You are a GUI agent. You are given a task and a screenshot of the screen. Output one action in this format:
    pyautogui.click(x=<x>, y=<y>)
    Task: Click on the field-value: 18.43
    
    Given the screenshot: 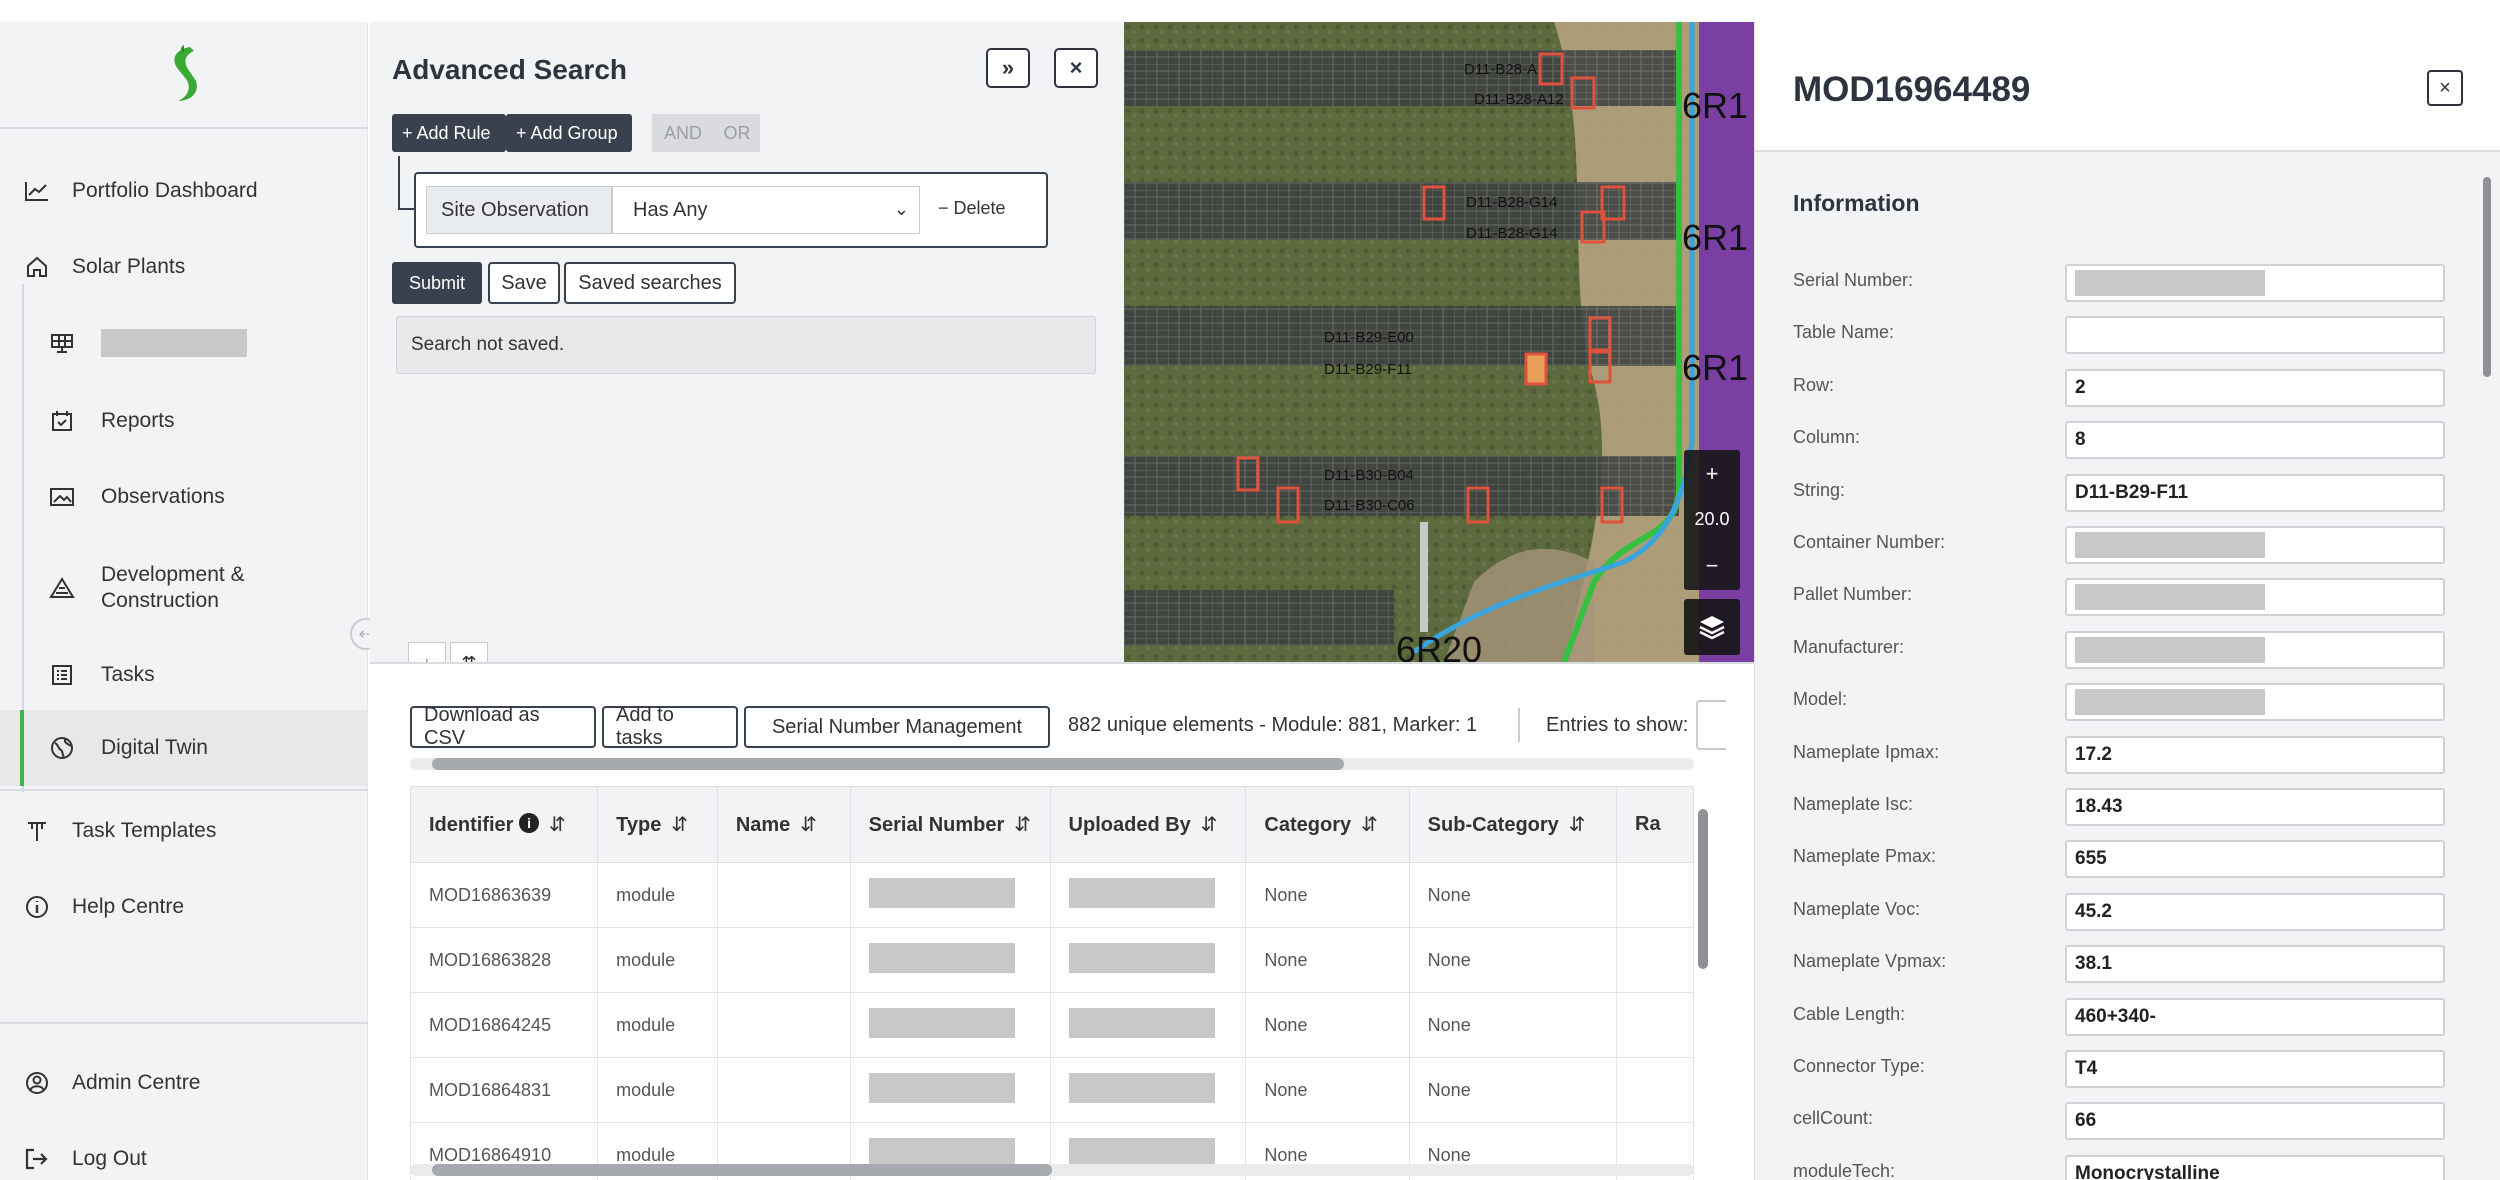 What is the action you would take?
    pyautogui.click(x=2255, y=807)
    